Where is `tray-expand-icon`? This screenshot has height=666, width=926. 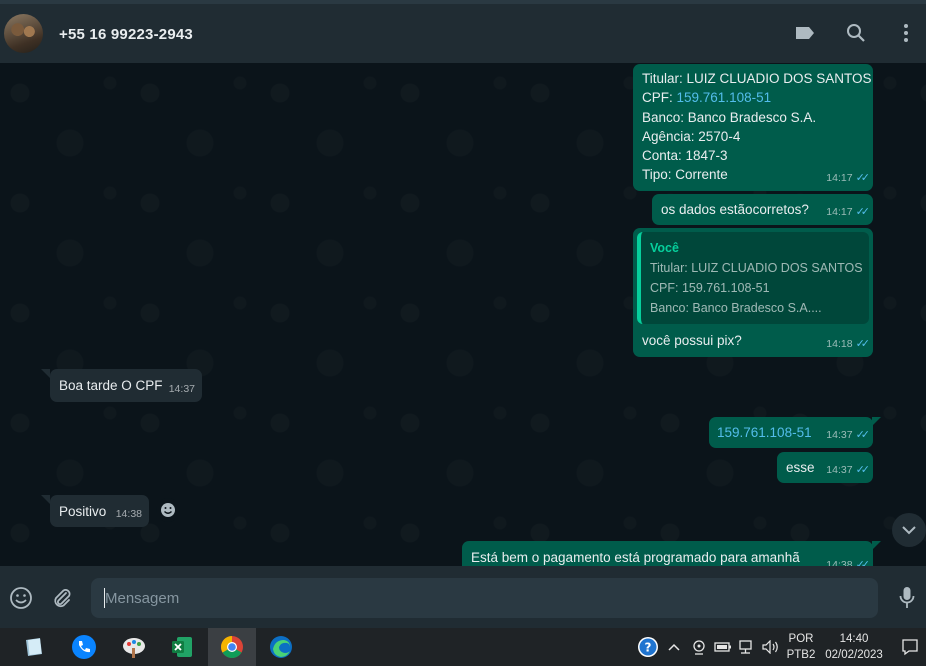
tray-expand-icon is located at coordinates (674, 647).